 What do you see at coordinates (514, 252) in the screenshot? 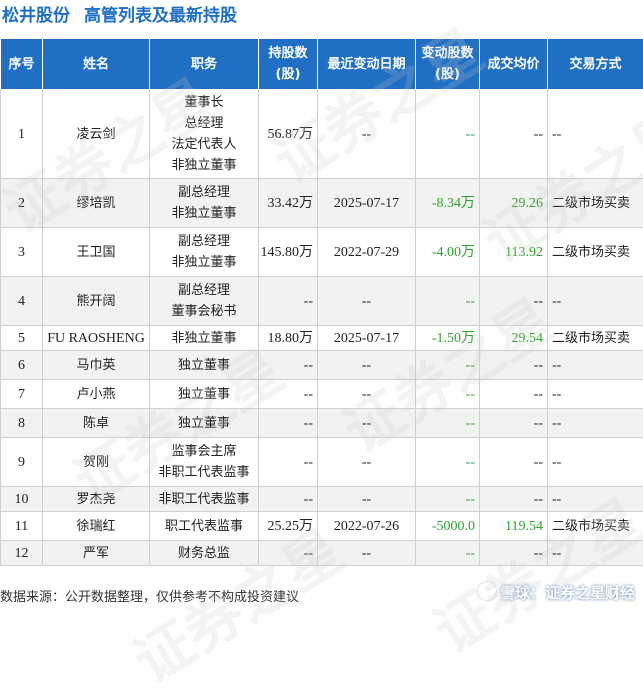
I see `cell-price: 113.92` at bounding box center [514, 252].